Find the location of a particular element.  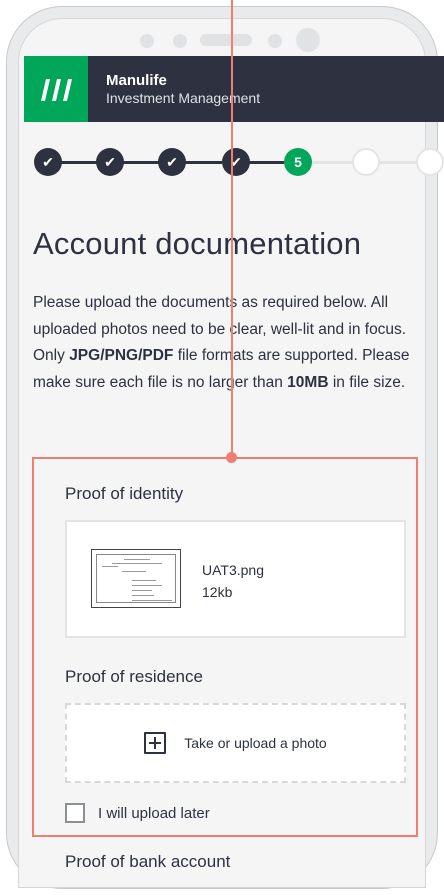

manulife-logo is located at coordinates (56, 89).